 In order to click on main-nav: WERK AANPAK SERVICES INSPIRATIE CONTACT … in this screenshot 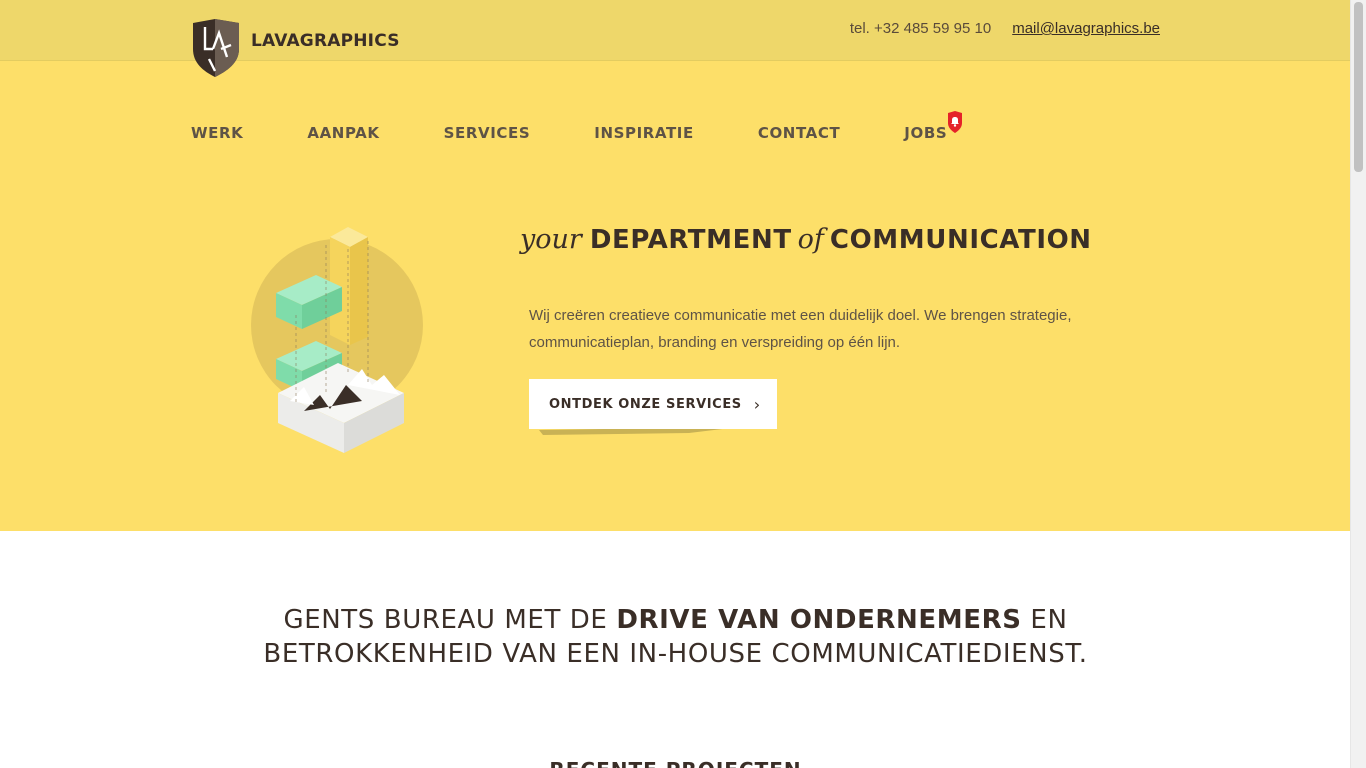, I will do `click(577, 126)`.